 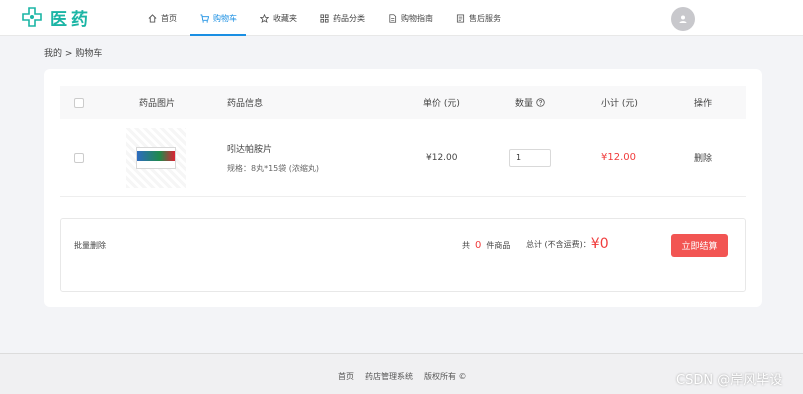 I want to click on nav-label: 购物指南, so click(x=417, y=18).